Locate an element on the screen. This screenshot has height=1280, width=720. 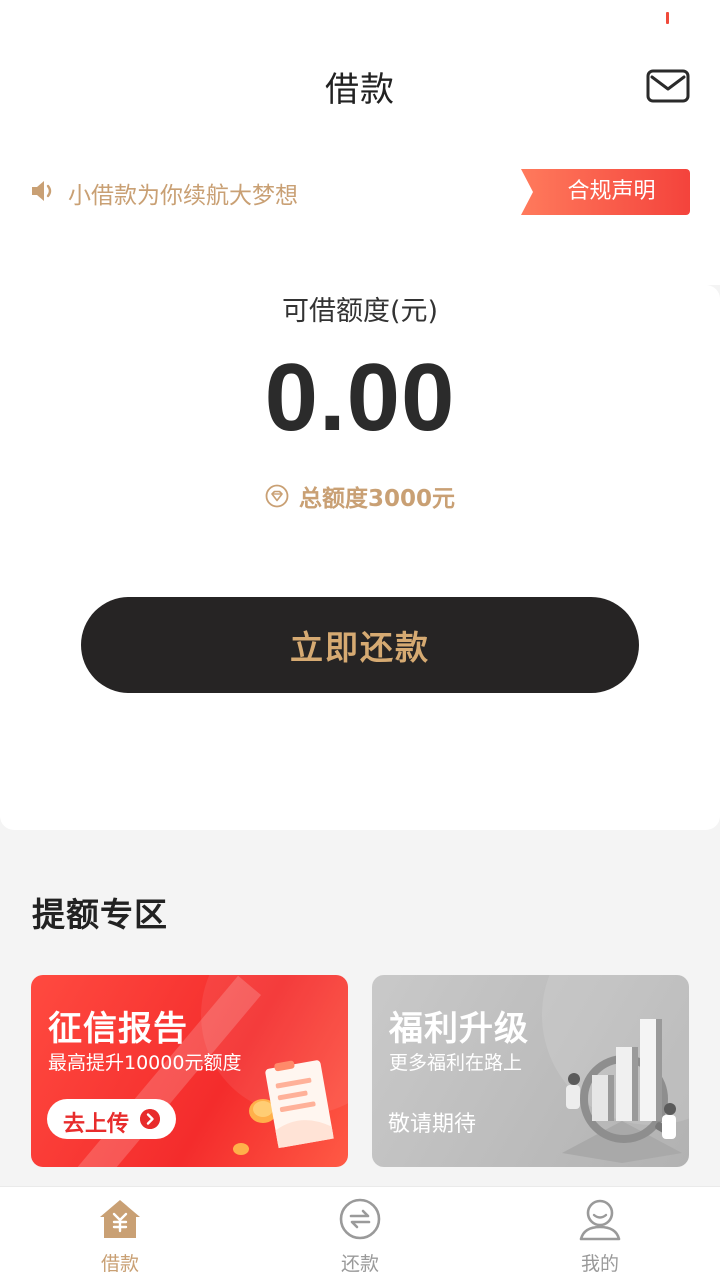
welfare-upgrade-card: 福利升级 更多福利在路上 敬请期待 is located at coordinates (530, 1071).